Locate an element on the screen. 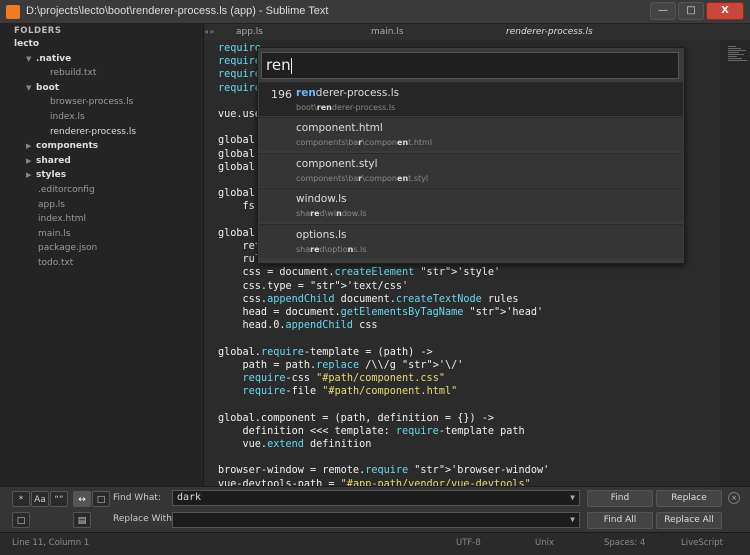  tree-item-label: lecto is located at coordinates (27, 44).